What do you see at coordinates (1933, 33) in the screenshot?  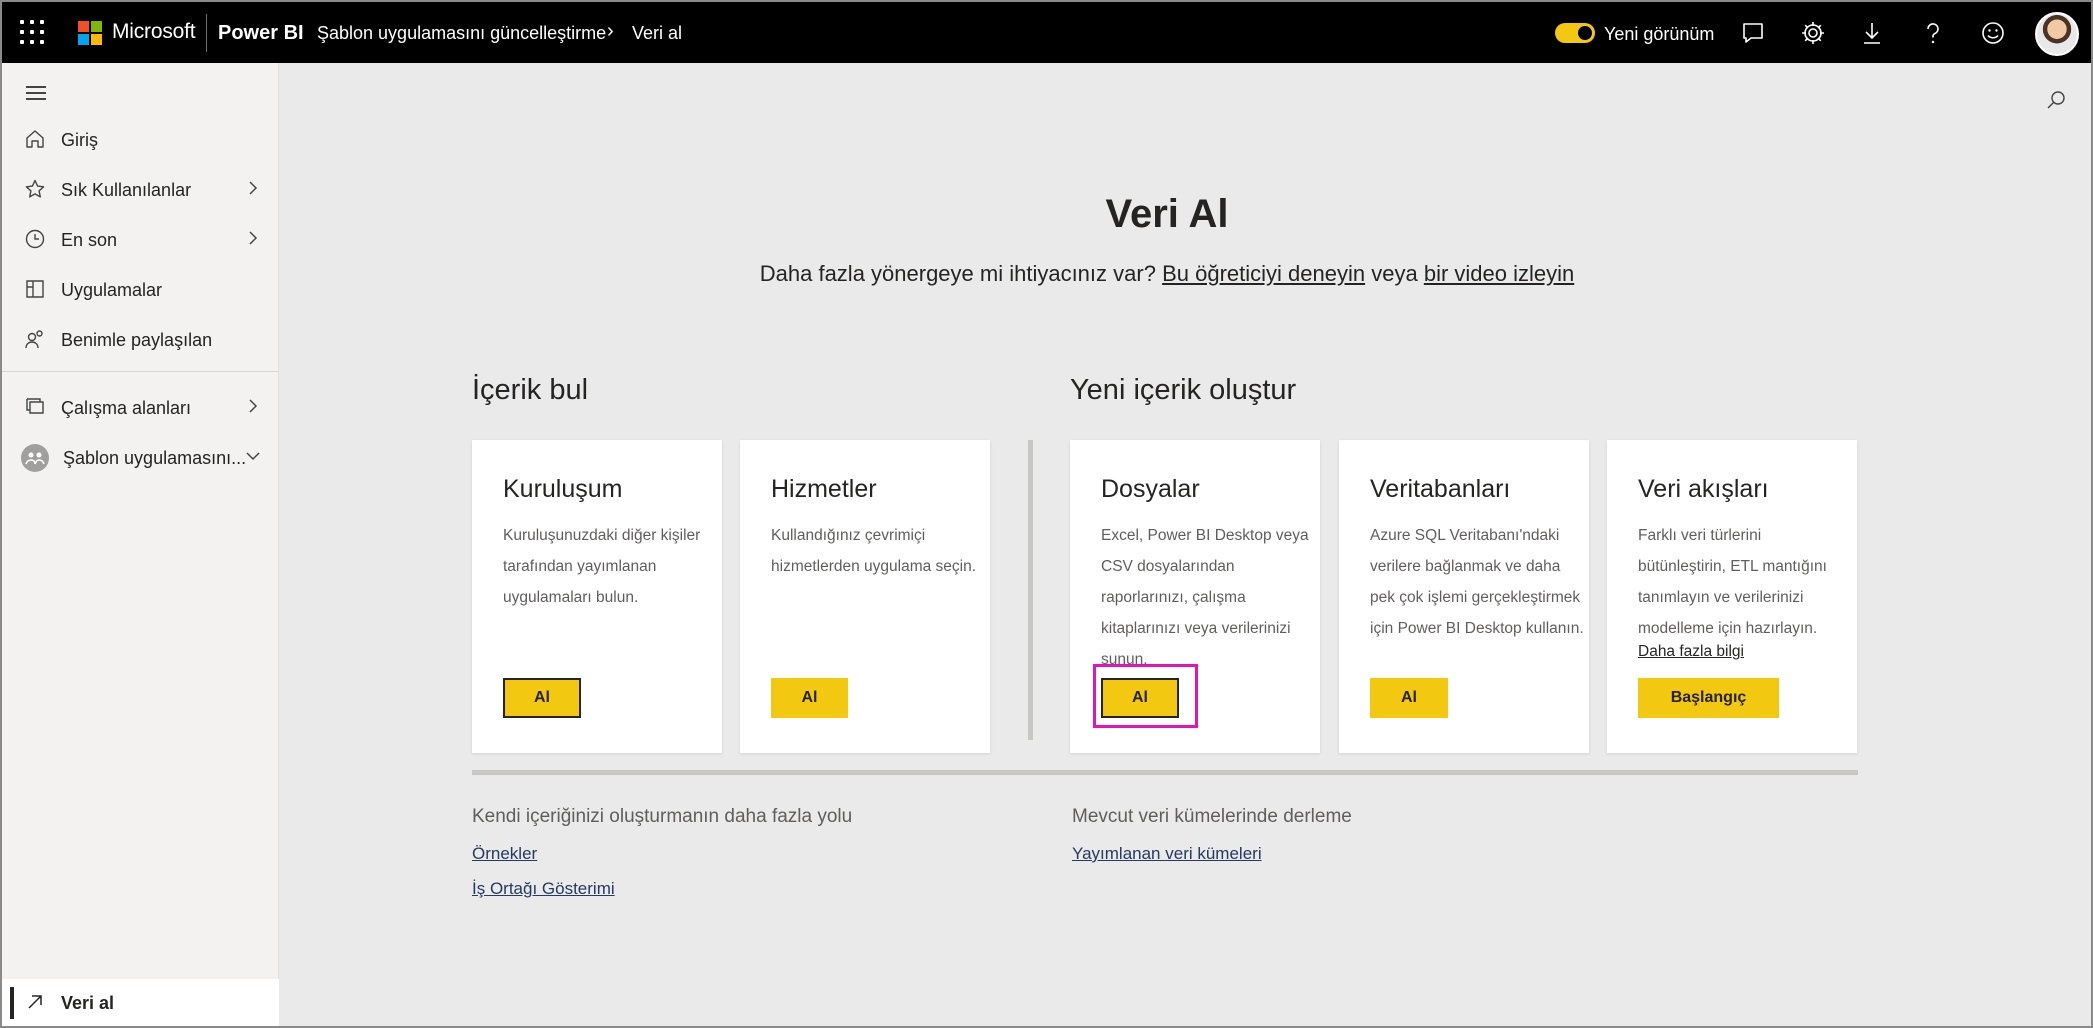 I see `help-icon` at bounding box center [1933, 33].